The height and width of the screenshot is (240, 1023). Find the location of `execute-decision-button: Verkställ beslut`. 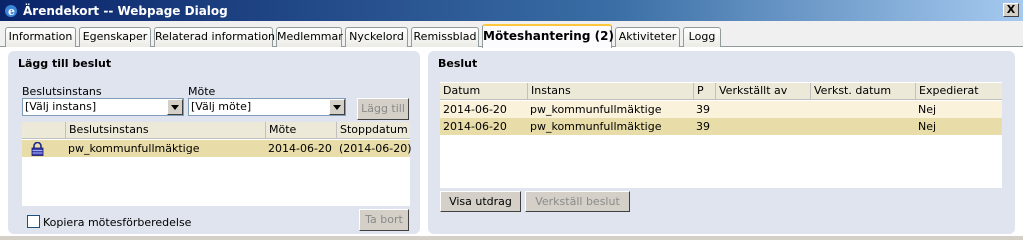

execute-decision-button: Verkställ beslut is located at coordinates (577, 201).